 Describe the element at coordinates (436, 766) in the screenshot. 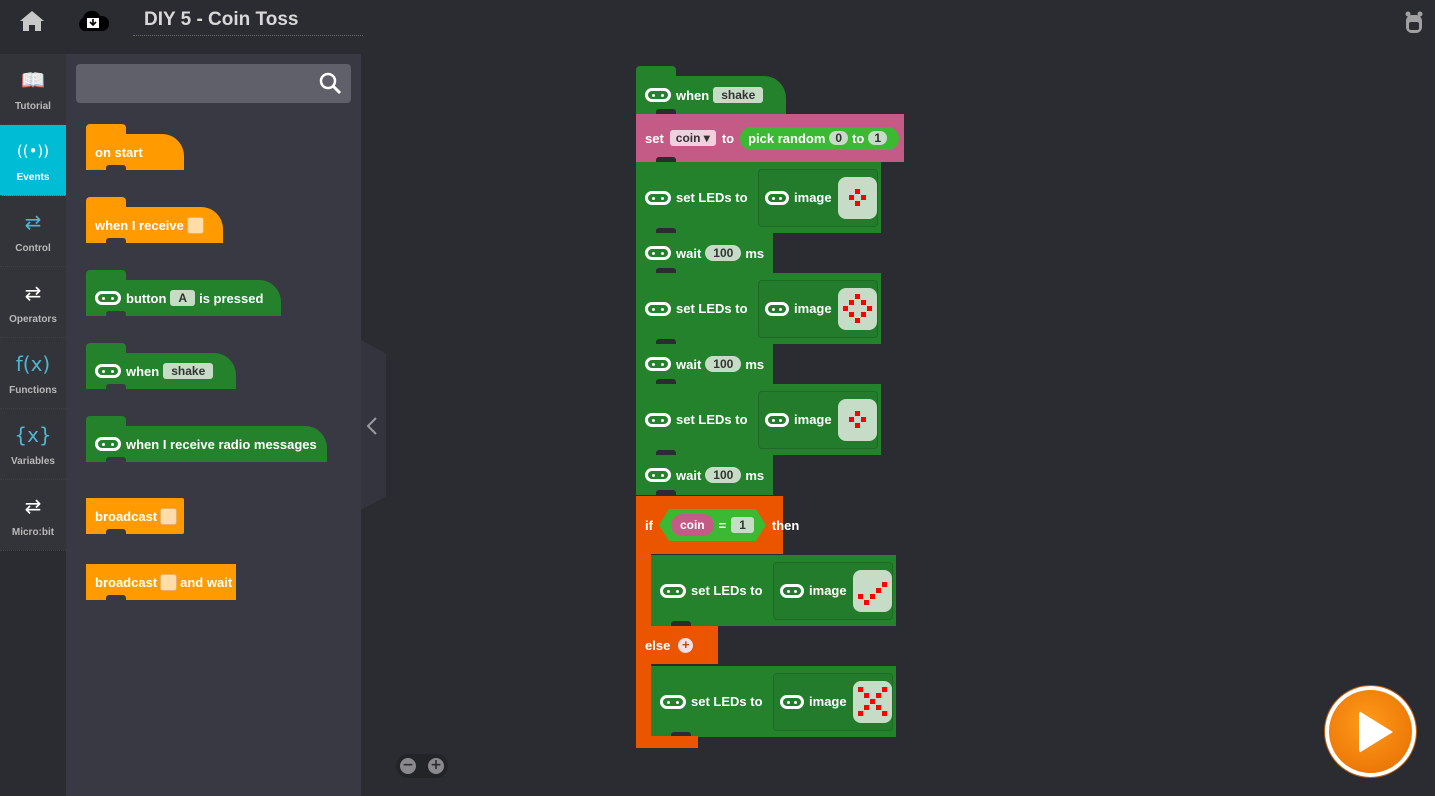

I see `zoom-in-button: +` at that location.